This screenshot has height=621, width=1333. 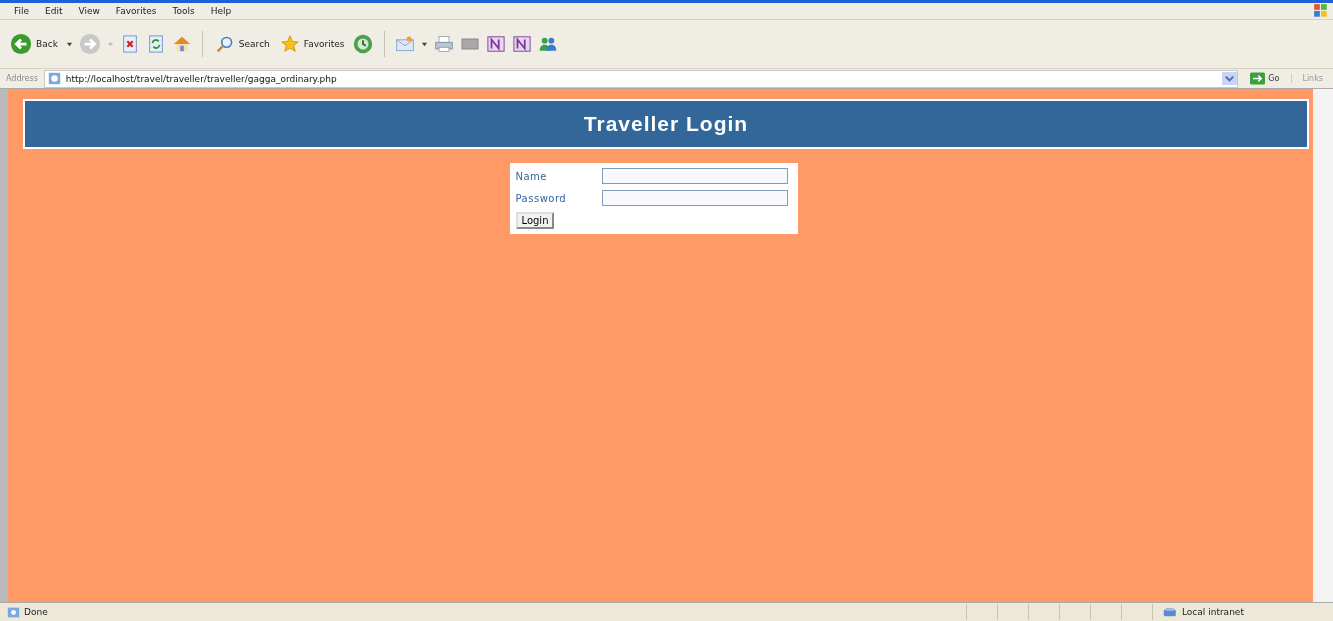 I want to click on address-field: http://localhost/travel/traveller/traveller/gagga_ordinary.php, so click(x=641, y=78).